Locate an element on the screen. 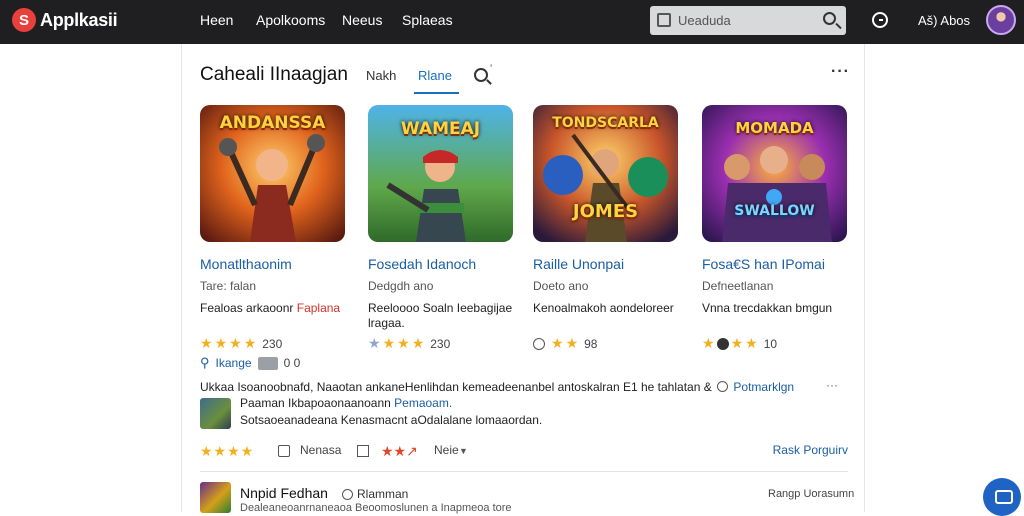 The height and width of the screenshot is (516, 1024). tab-nakh: Nakh is located at coordinates (381, 75).